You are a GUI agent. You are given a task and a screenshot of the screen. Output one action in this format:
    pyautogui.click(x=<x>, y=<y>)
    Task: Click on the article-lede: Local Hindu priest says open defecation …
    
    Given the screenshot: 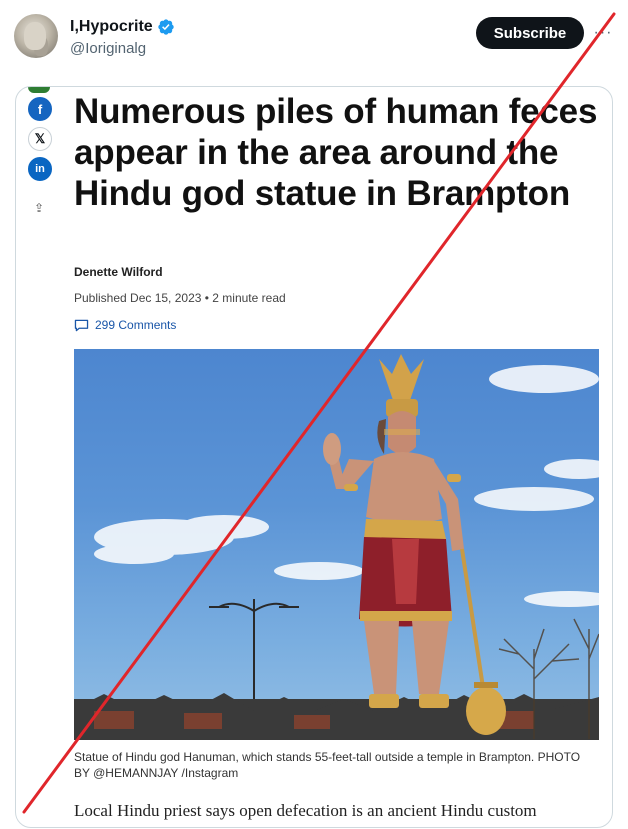 What is the action you would take?
    pyautogui.click(x=305, y=810)
    